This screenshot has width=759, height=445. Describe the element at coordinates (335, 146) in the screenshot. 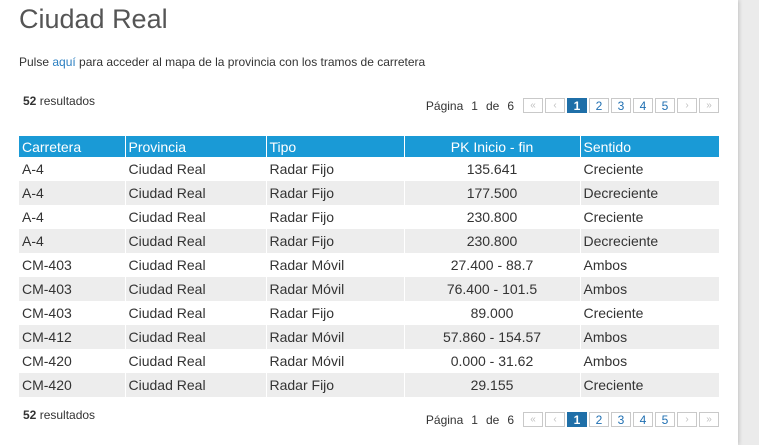

I see `column-header-tipo: Tipo` at that location.